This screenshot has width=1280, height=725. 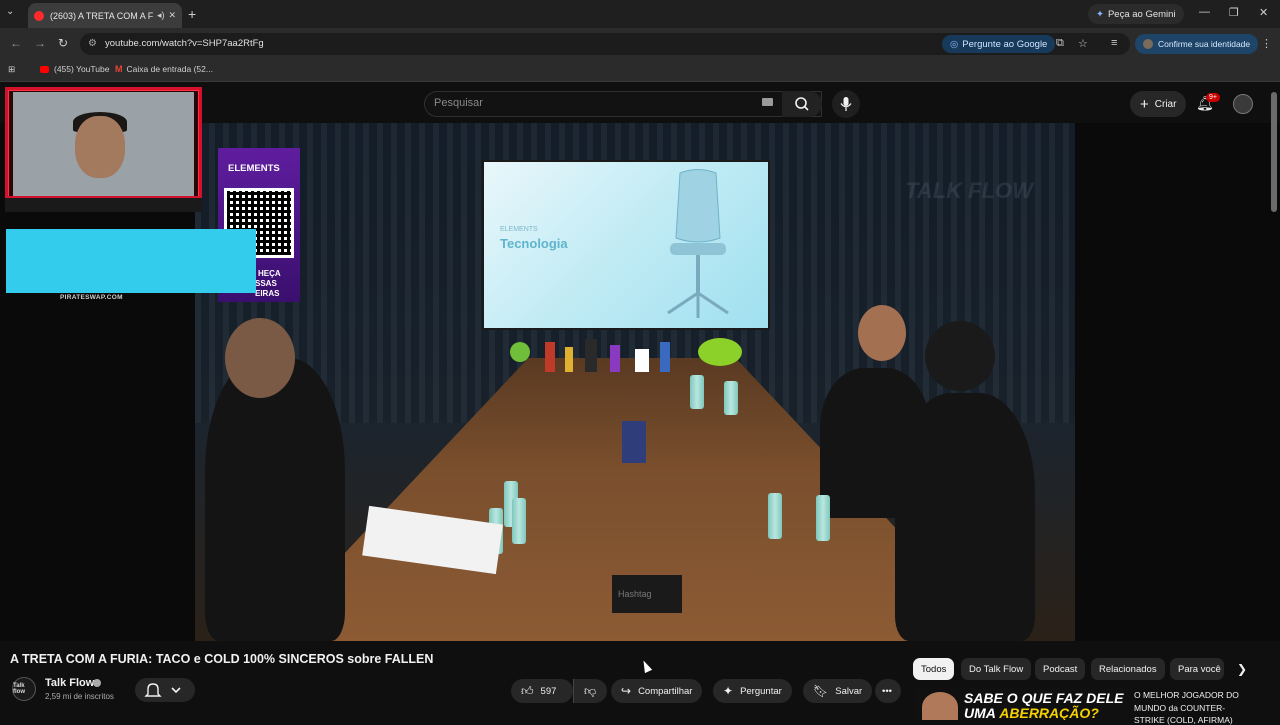 I want to click on close-tab-icon: ✕, so click(x=172, y=15).